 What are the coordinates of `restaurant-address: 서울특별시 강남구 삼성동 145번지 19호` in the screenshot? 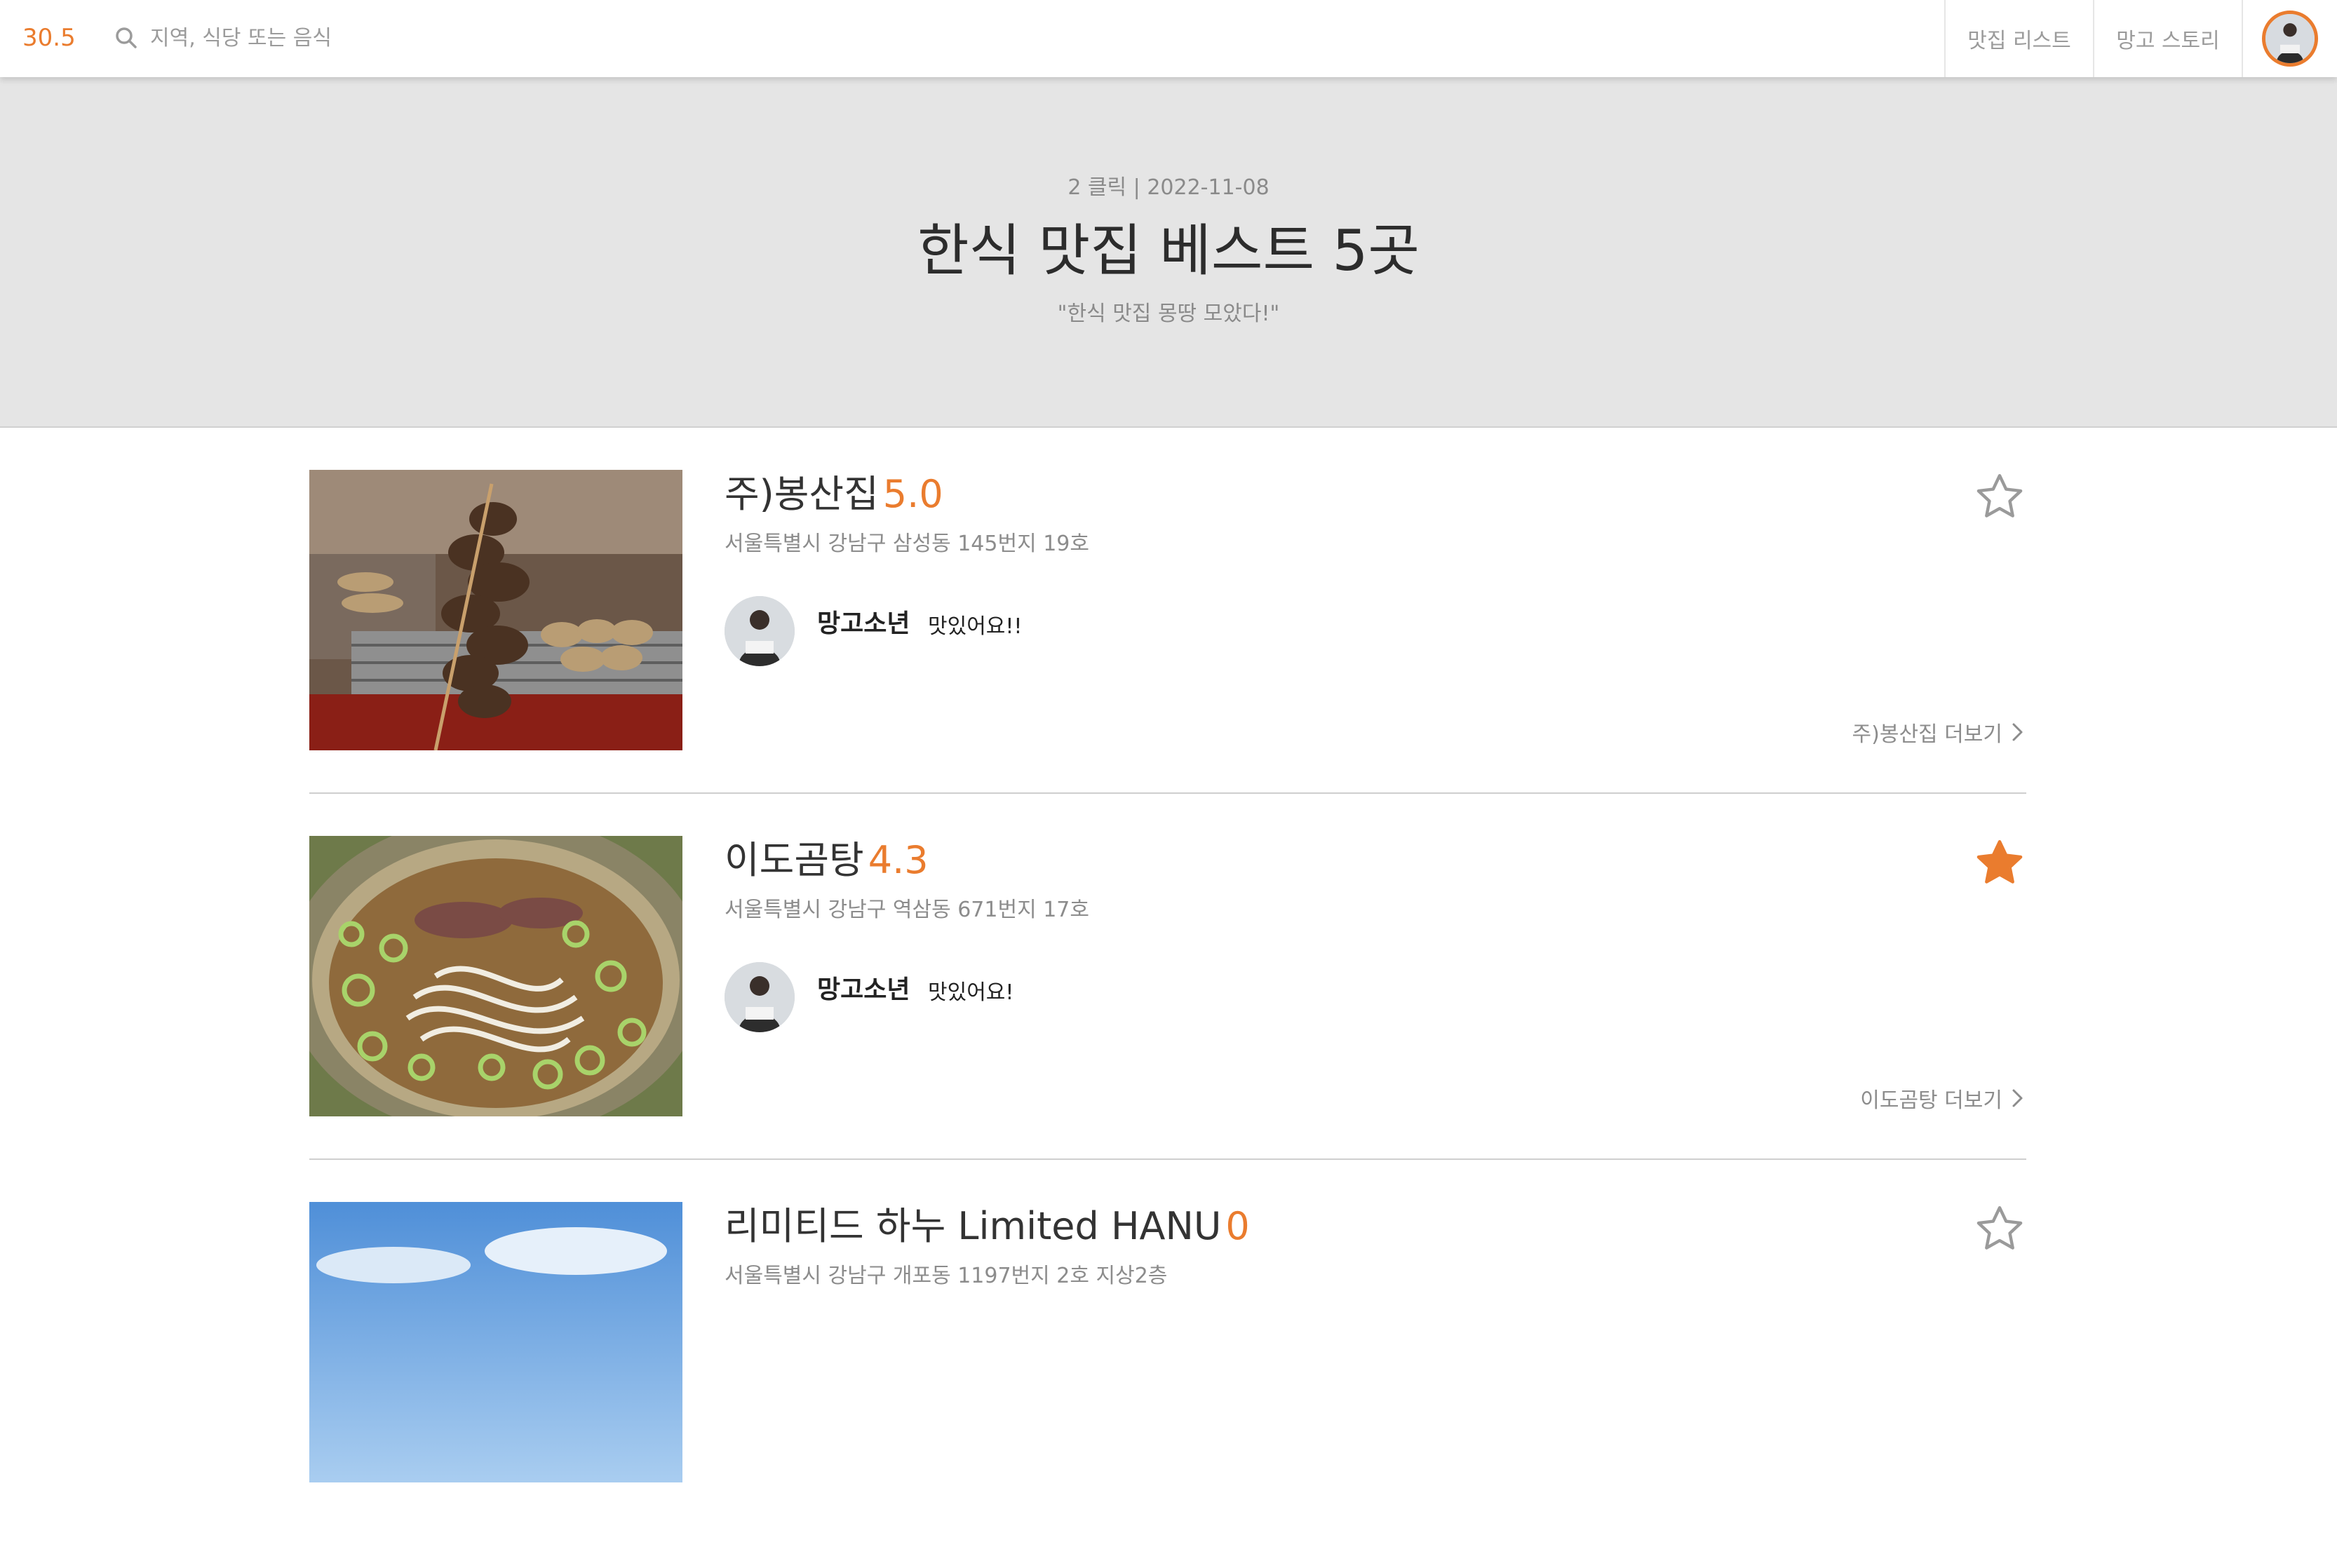 It's located at (907, 544).